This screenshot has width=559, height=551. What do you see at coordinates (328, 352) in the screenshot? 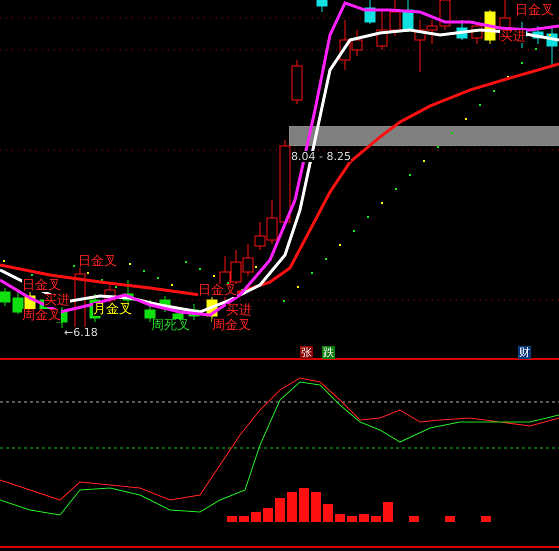
I see `indicator-button: 跌` at bounding box center [328, 352].